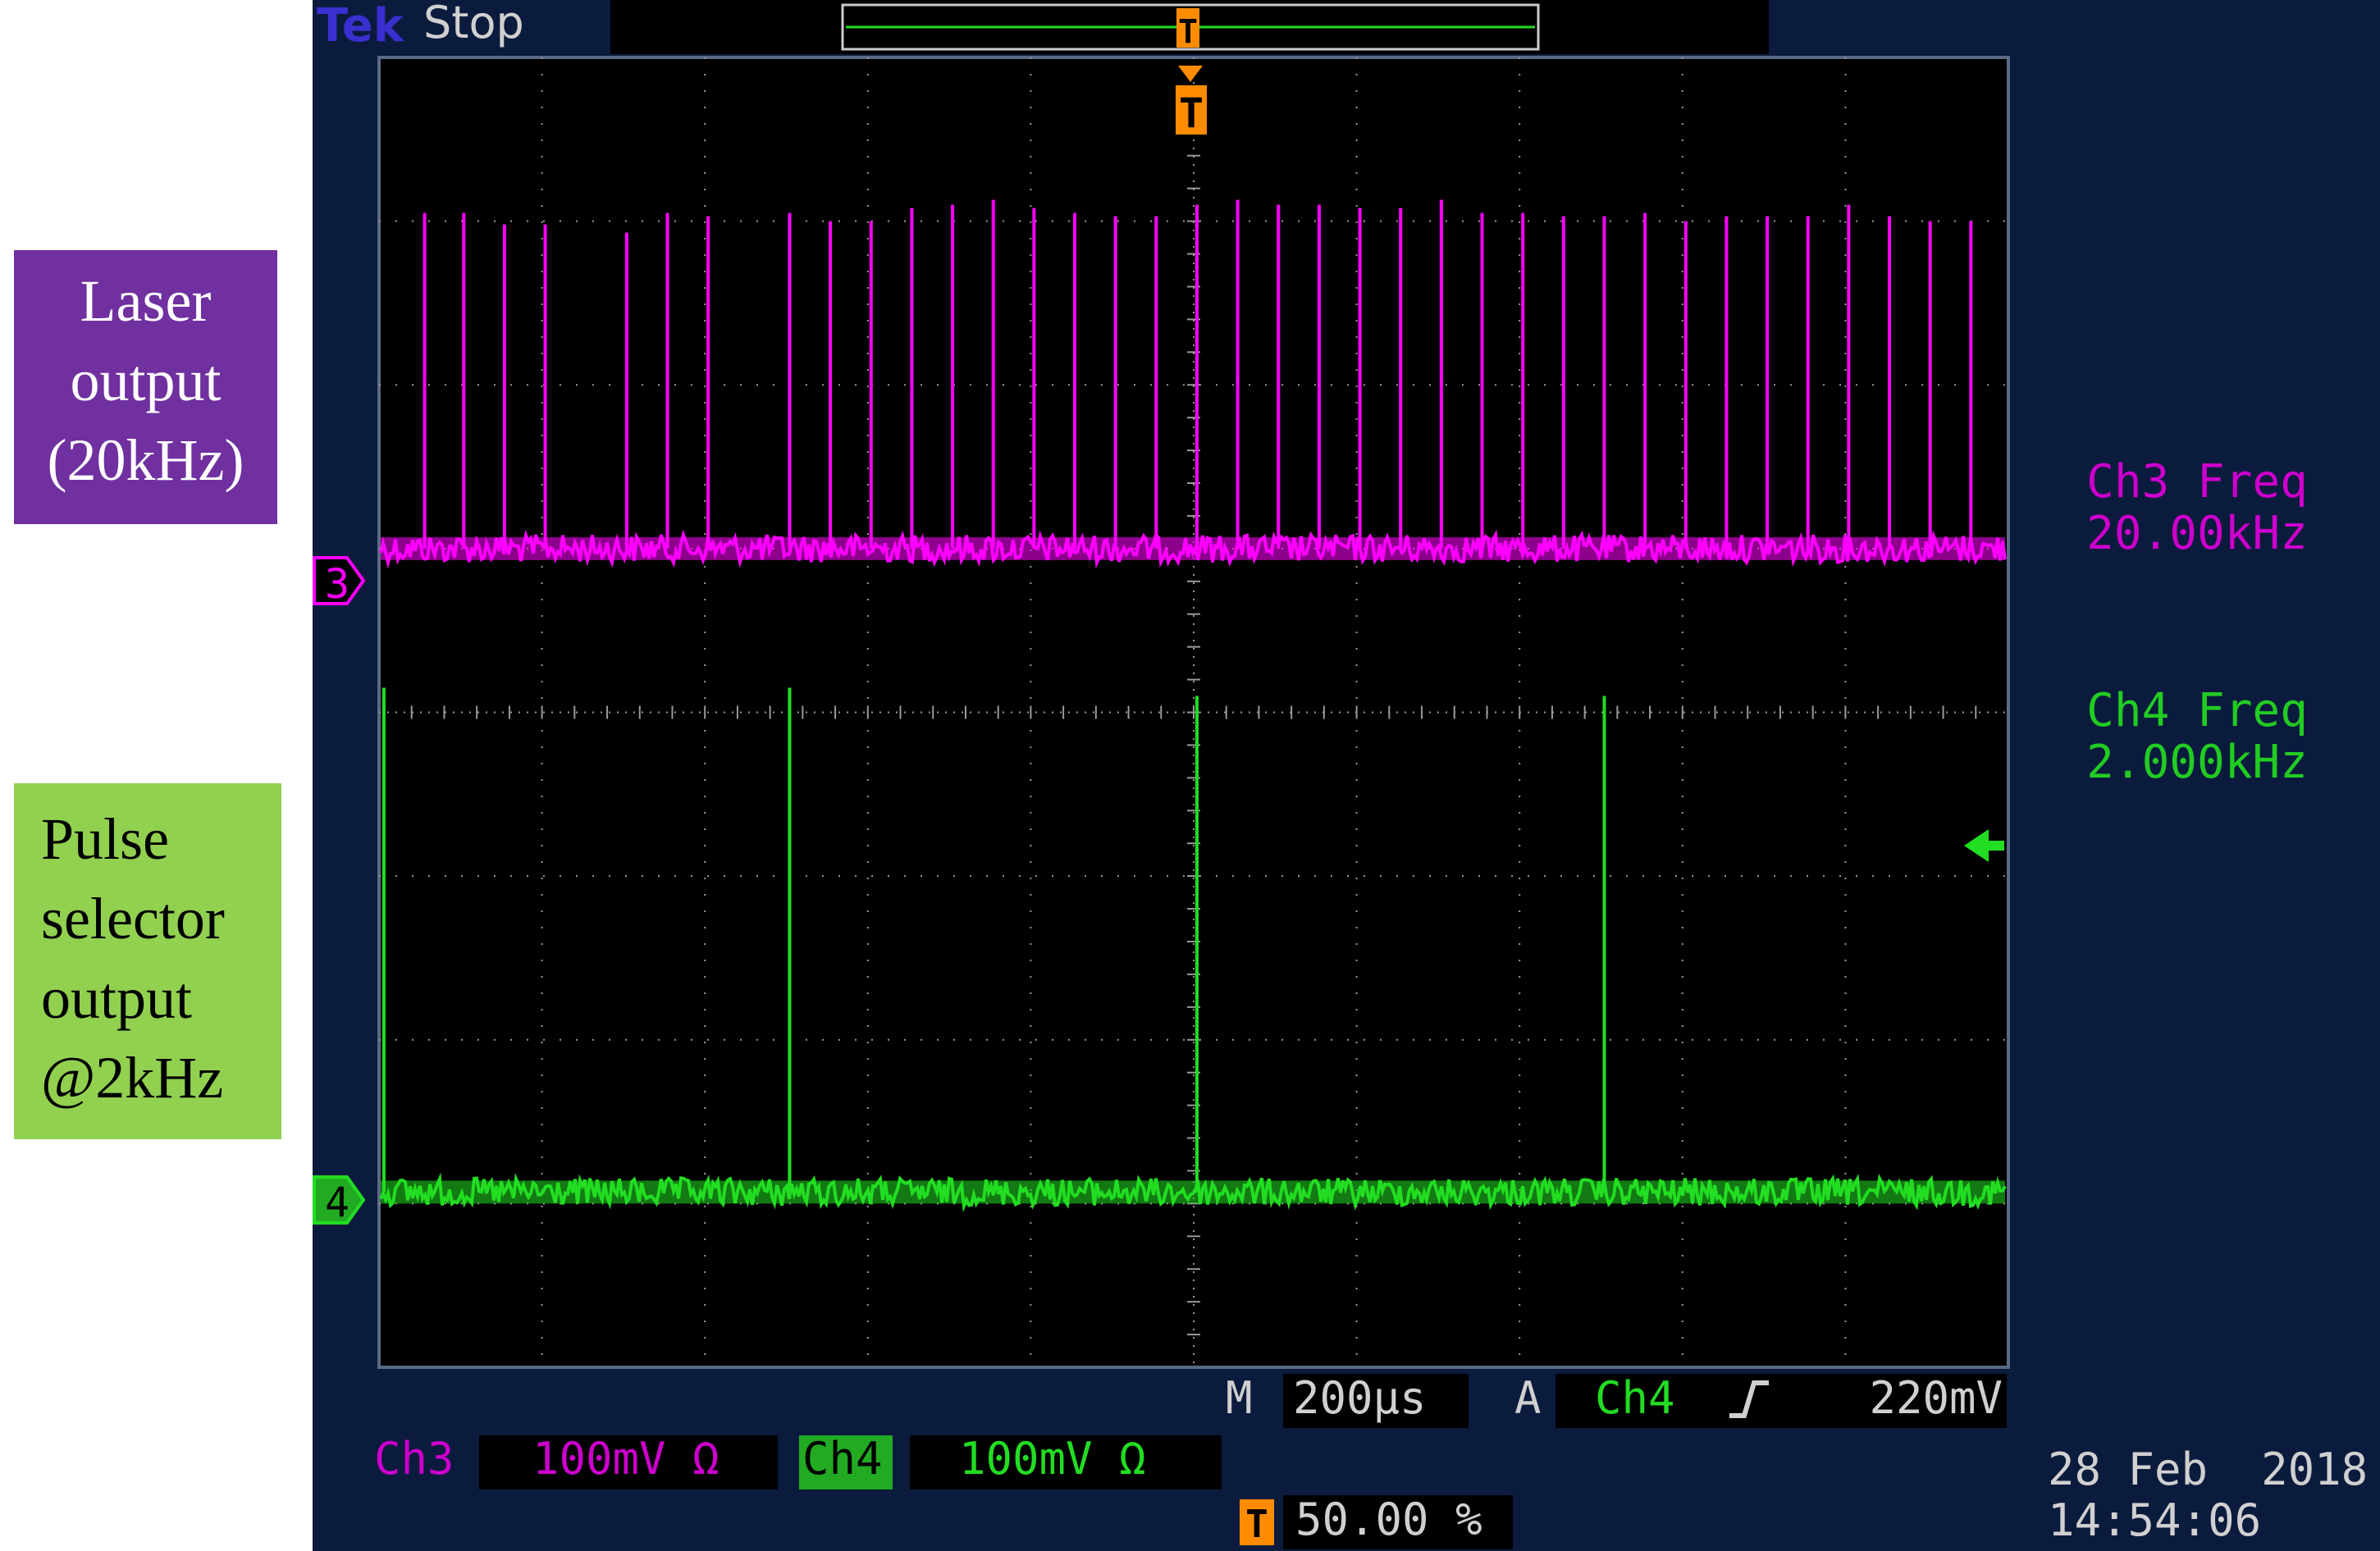  Describe the element at coordinates (337, 584) in the screenshot. I see `ch3-marker-label: 3` at that location.